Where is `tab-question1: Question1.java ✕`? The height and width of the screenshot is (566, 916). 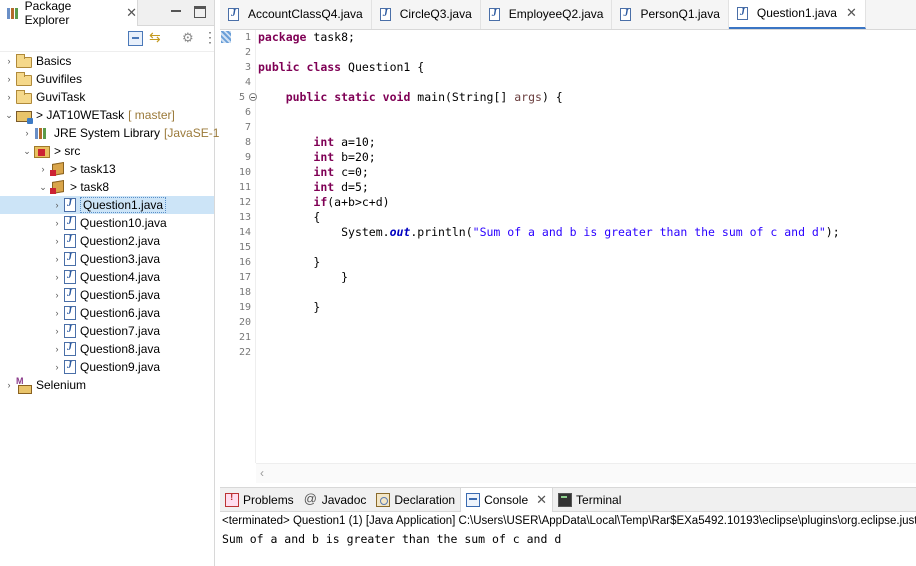
tab-question1: Question1.java ✕ is located at coordinates (797, 14).